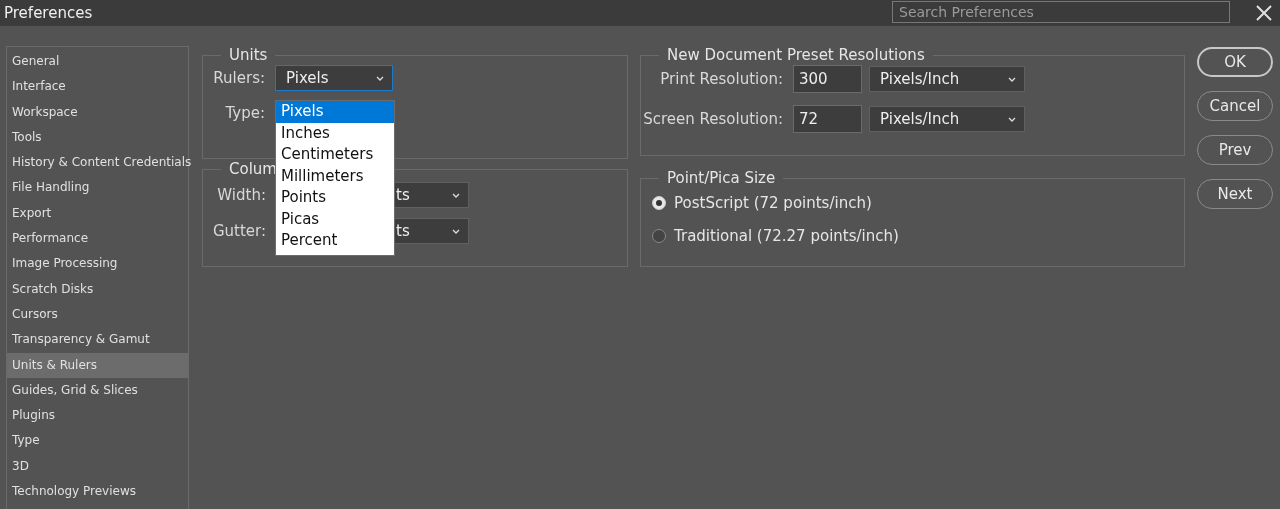 Image resolution: width=1280 pixels, height=509 pixels. Describe the element at coordinates (827, 79) in the screenshot. I see `resolution-field: 300` at that location.